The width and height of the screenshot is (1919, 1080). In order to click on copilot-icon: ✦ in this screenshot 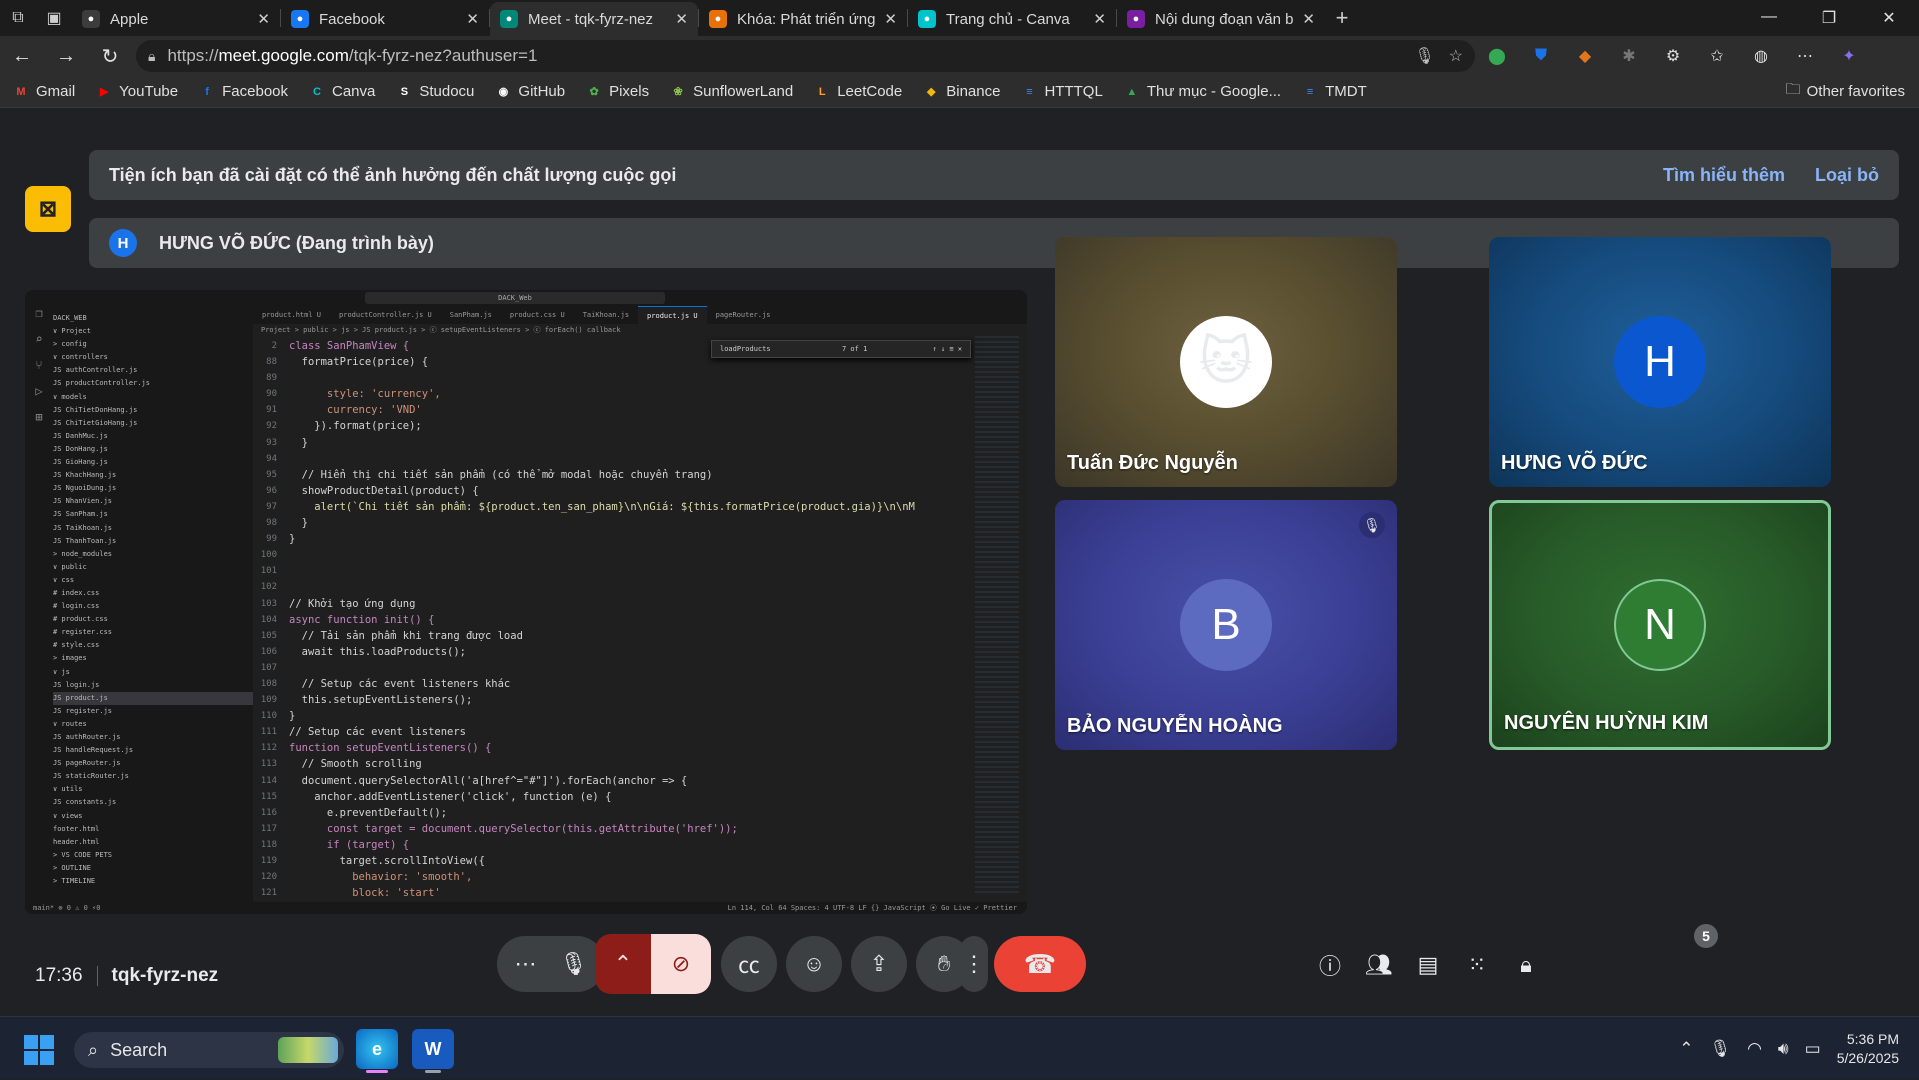, I will do `click(1849, 56)`.